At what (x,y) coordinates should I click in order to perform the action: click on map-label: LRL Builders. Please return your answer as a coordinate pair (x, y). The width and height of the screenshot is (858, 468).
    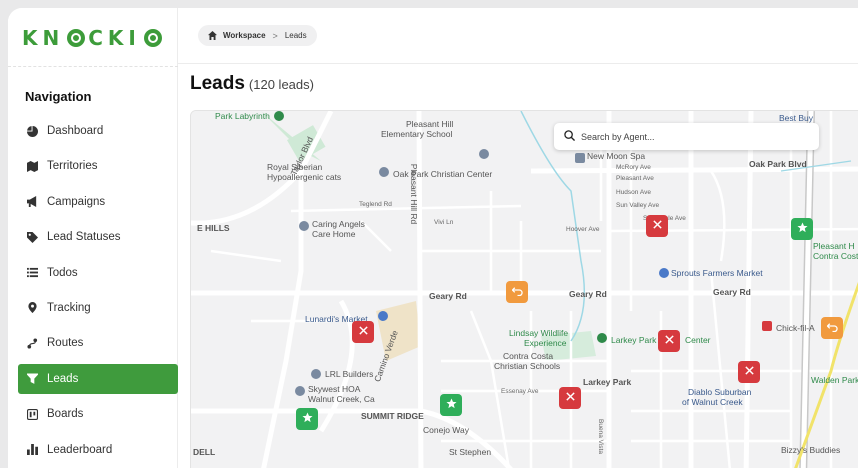
    Looking at the image, I should click on (349, 374).